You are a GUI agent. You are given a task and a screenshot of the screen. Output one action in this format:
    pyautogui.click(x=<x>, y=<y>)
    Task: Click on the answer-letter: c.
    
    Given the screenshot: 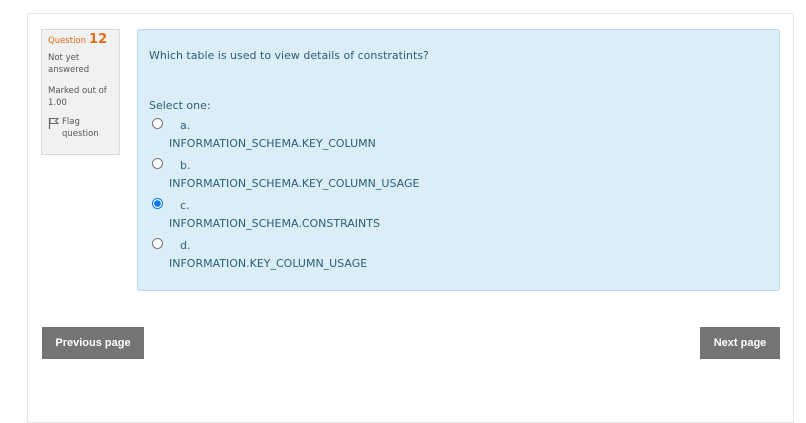 What is the action you would take?
    pyautogui.click(x=185, y=205)
    